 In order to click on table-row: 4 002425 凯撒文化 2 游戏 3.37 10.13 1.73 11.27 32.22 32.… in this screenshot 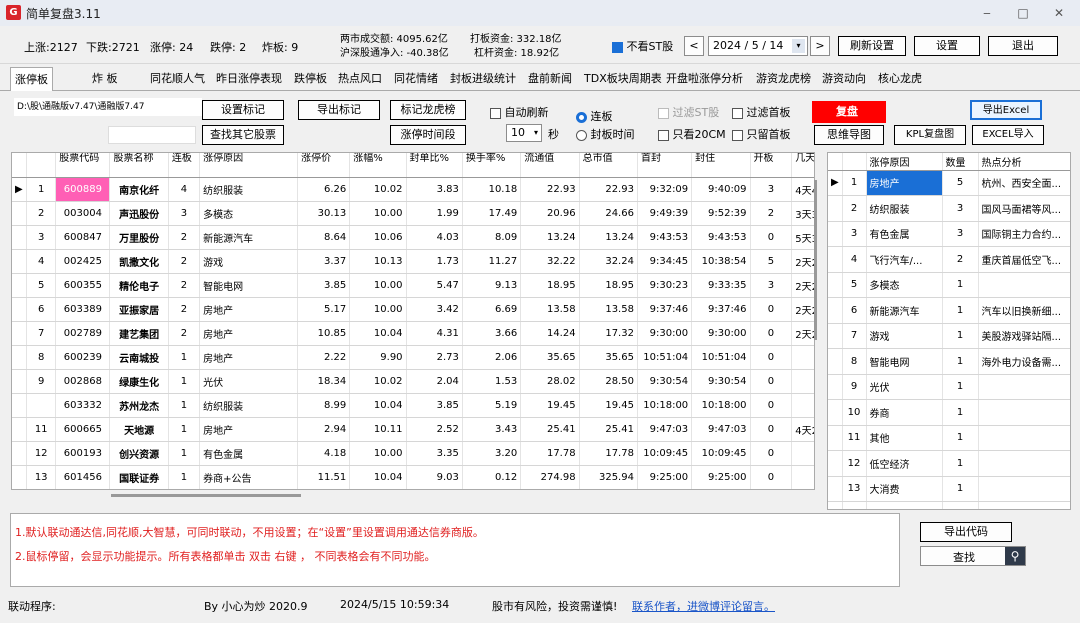, I will do `click(413, 261)`.